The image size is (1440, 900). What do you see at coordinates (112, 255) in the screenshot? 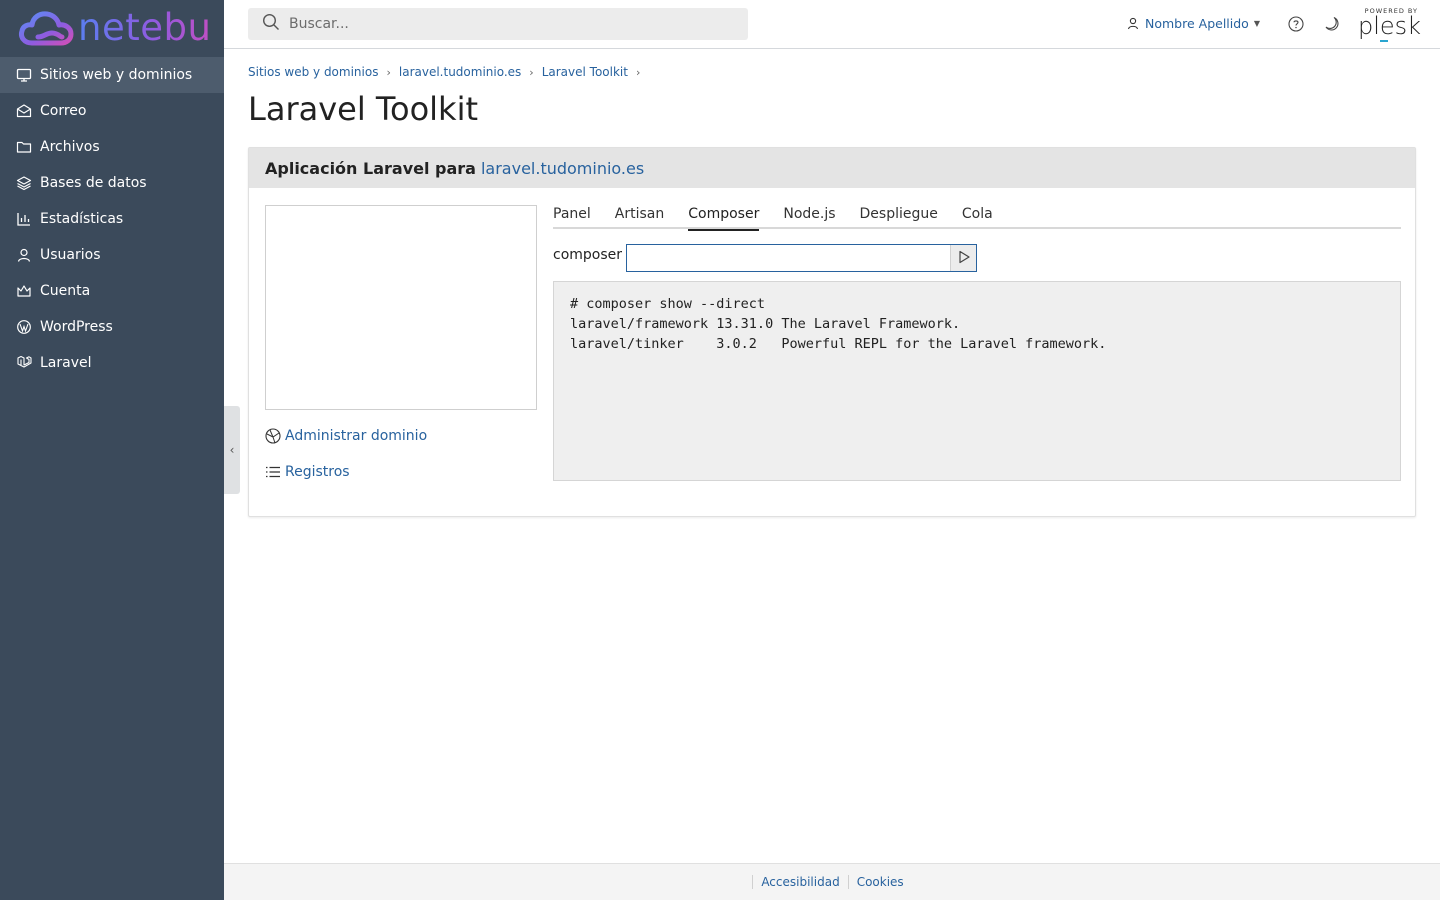
I see `sidebar-item-users: Usuarios` at bounding box center [112, 255].